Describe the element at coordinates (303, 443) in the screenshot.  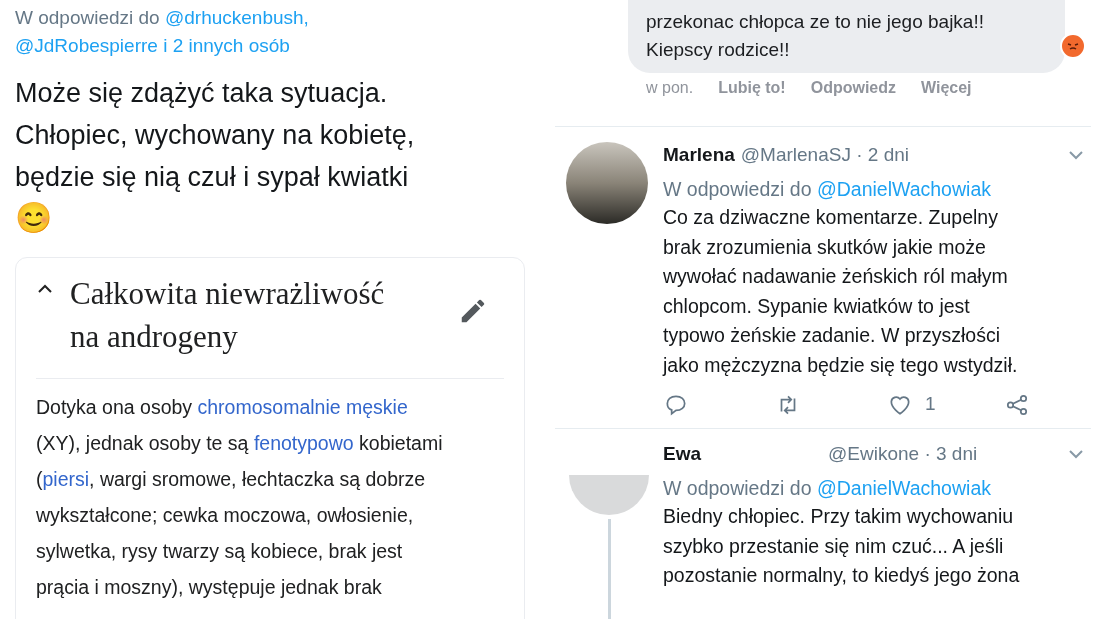
I see `article-link: fenotypowo` at that location.